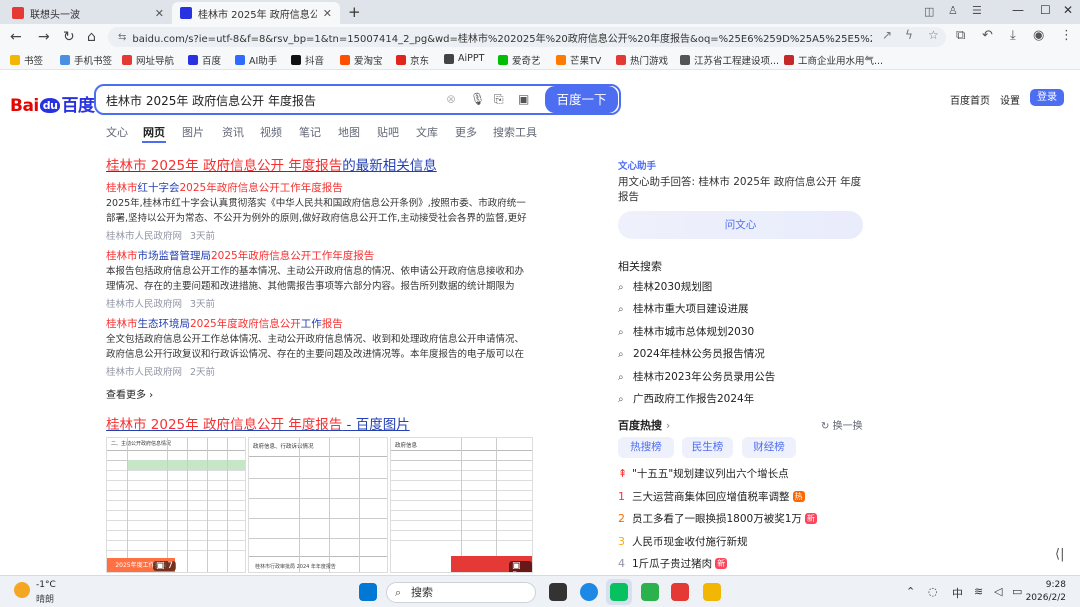 Image resolution: width=1080 pixels, height=607 pixels. I want to click on start-icon, so click(368, 592).